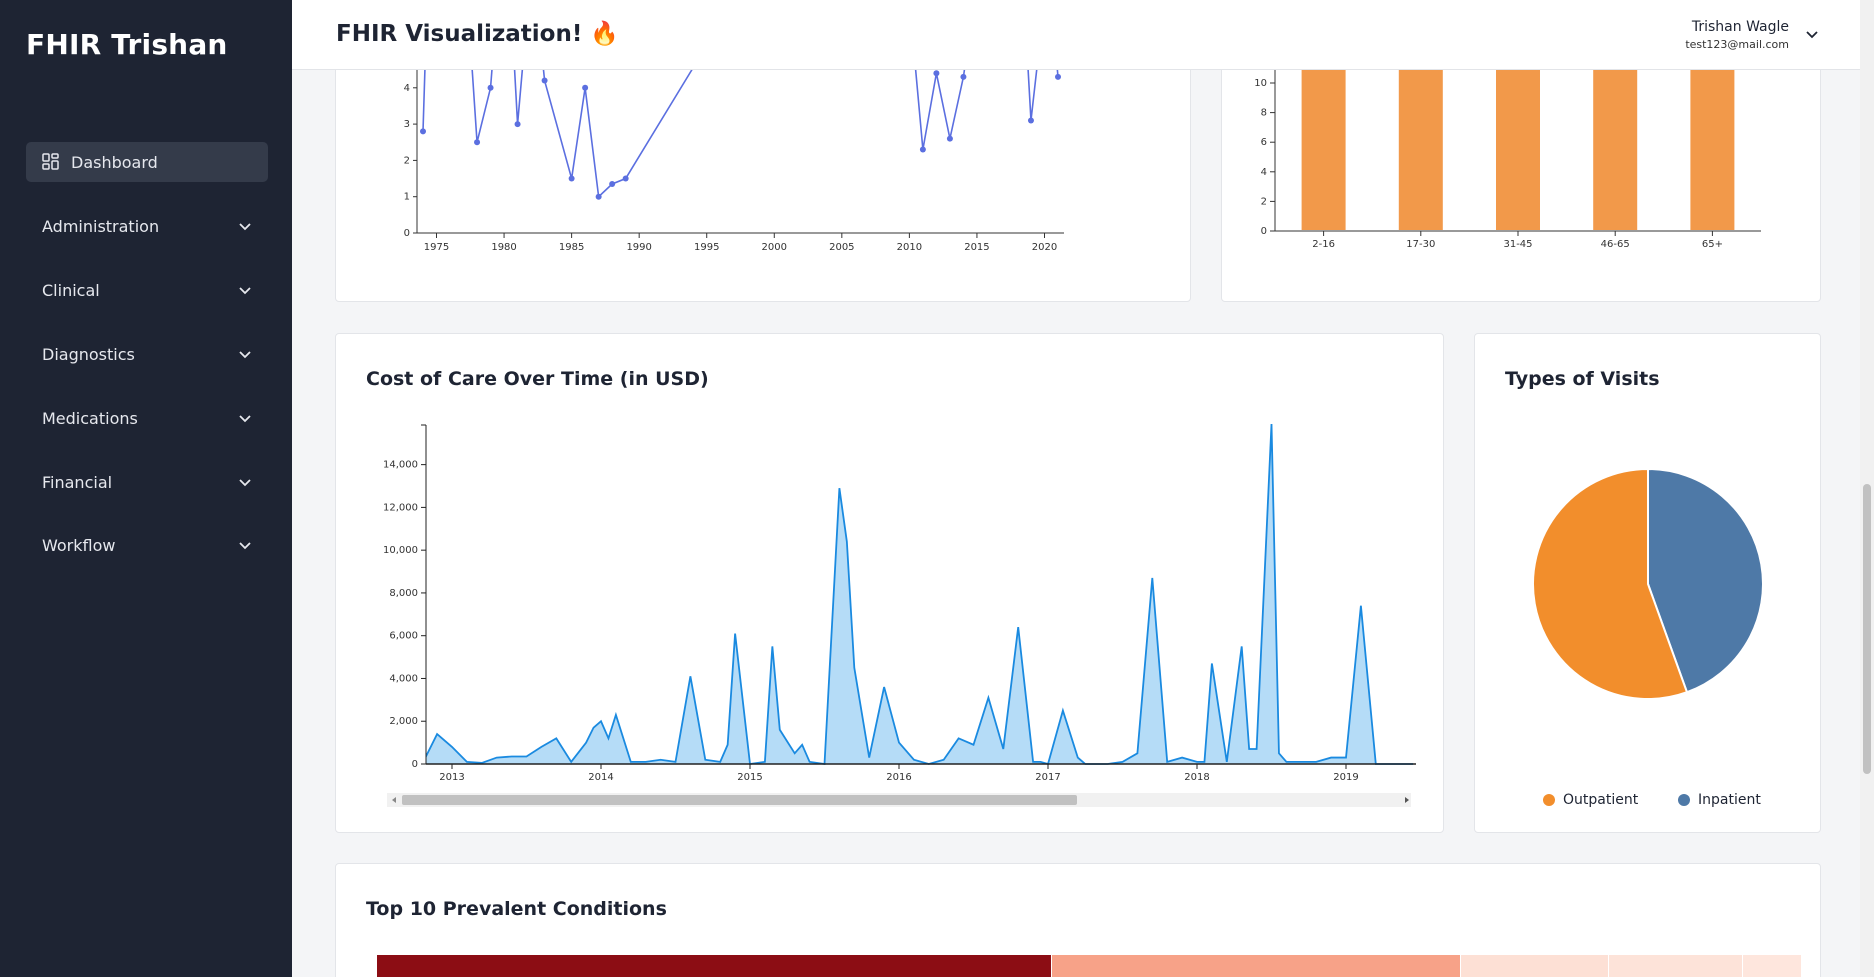  I want to click on sidebar-item-administration: Administration, so click(147, 226).